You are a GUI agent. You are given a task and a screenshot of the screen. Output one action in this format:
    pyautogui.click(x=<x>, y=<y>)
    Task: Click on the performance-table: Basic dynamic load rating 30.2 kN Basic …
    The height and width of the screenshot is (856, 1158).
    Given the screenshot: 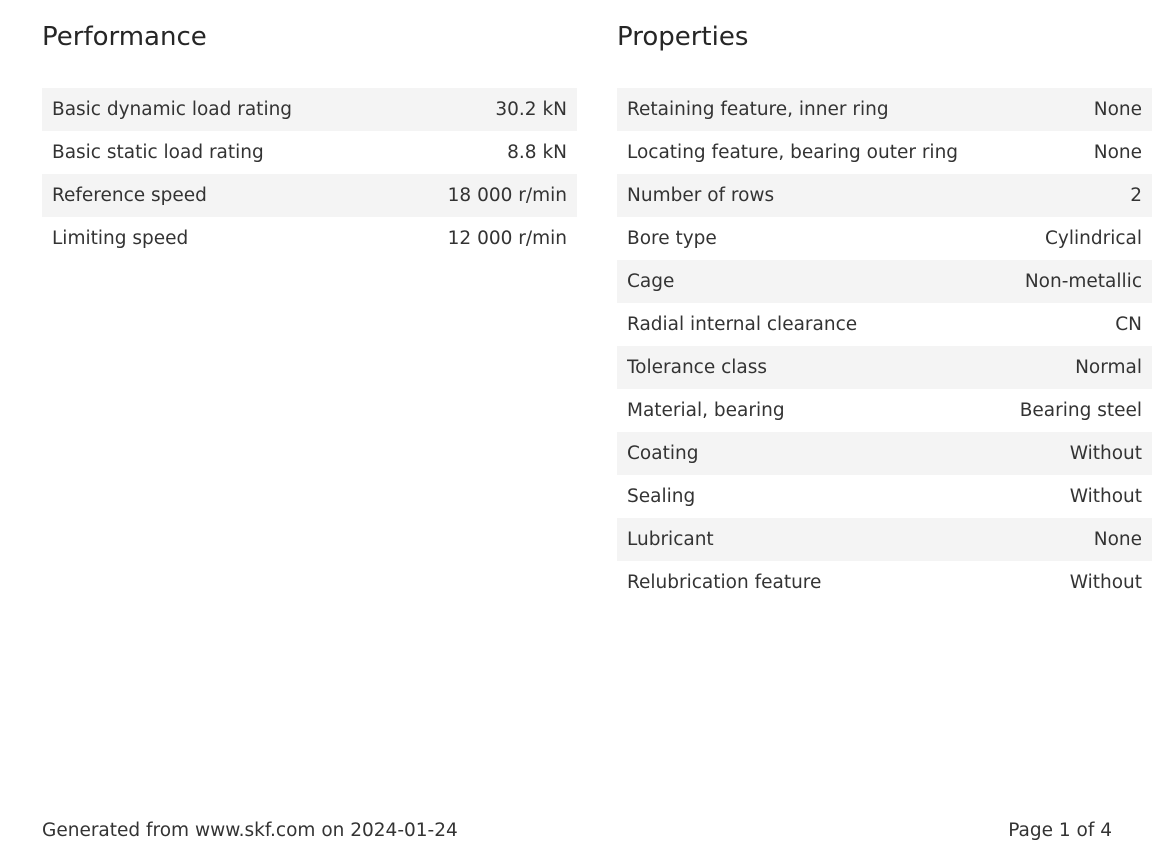 What is the action you would take?
    pyautogui.click(x=309, y=174)
    